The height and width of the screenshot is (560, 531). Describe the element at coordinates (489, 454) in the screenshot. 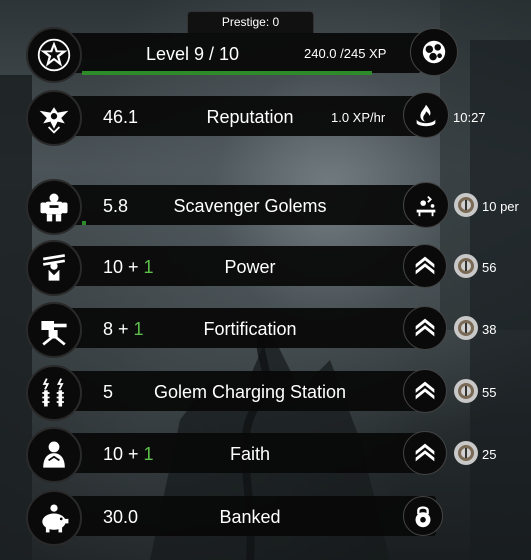

I see `stat-cost: 25` at that location.